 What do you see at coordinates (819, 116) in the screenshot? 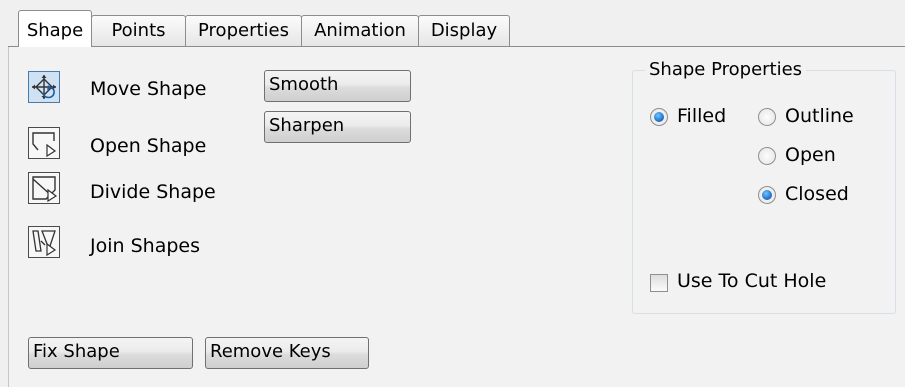
I see `outline-label: Outline` at bounding box center [819, 116].